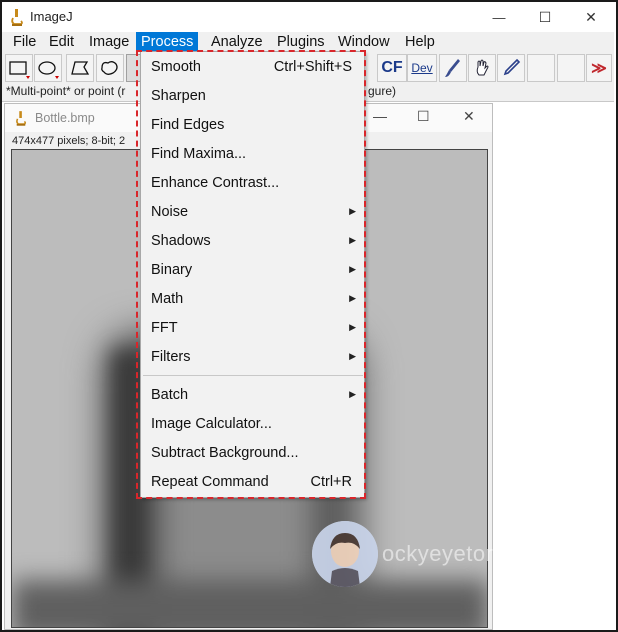  What do you see at coordinates (210, 482) in the screenshot?
I see `menu-item-label: Repeat Command` at bounding box center [210, 482].